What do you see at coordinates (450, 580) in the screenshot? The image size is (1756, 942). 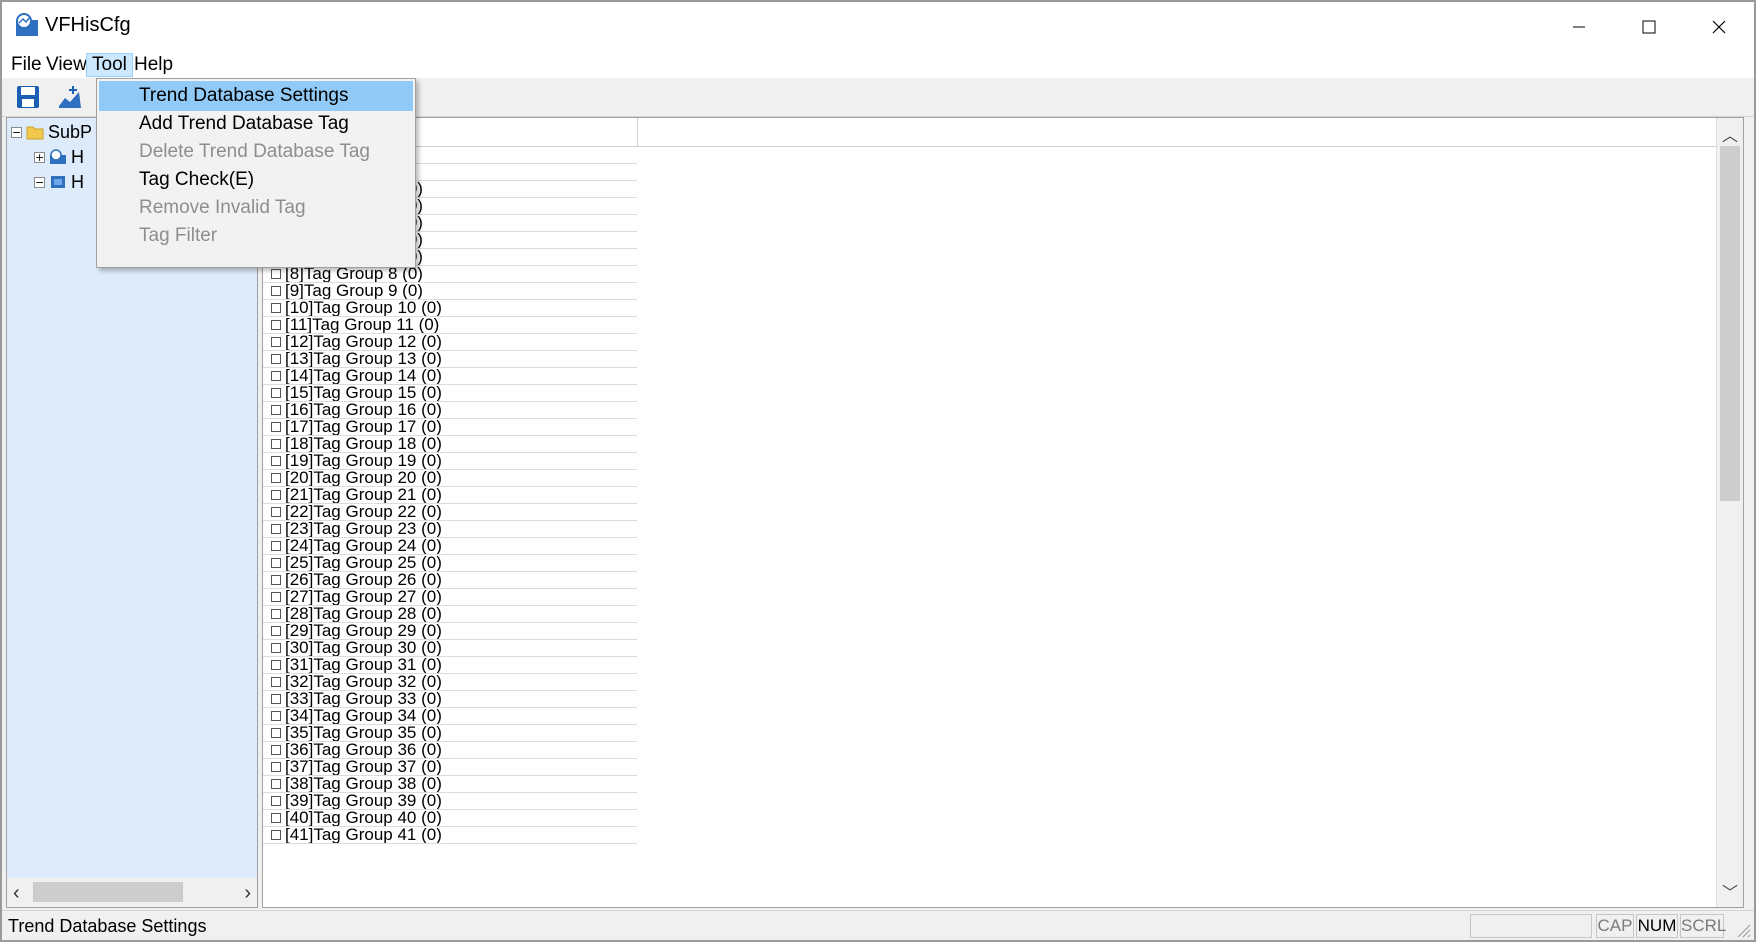 I see `list-item: [26]Tag Group 26 (0)` at bounding box center [450, 580].